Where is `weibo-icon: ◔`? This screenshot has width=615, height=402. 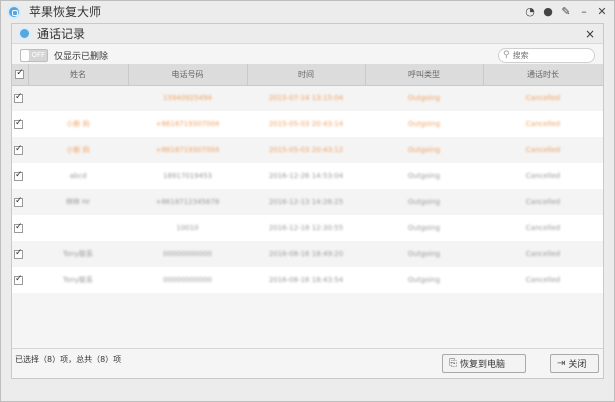 weibo-icon: ◔ is located at coordinates (530, 12).